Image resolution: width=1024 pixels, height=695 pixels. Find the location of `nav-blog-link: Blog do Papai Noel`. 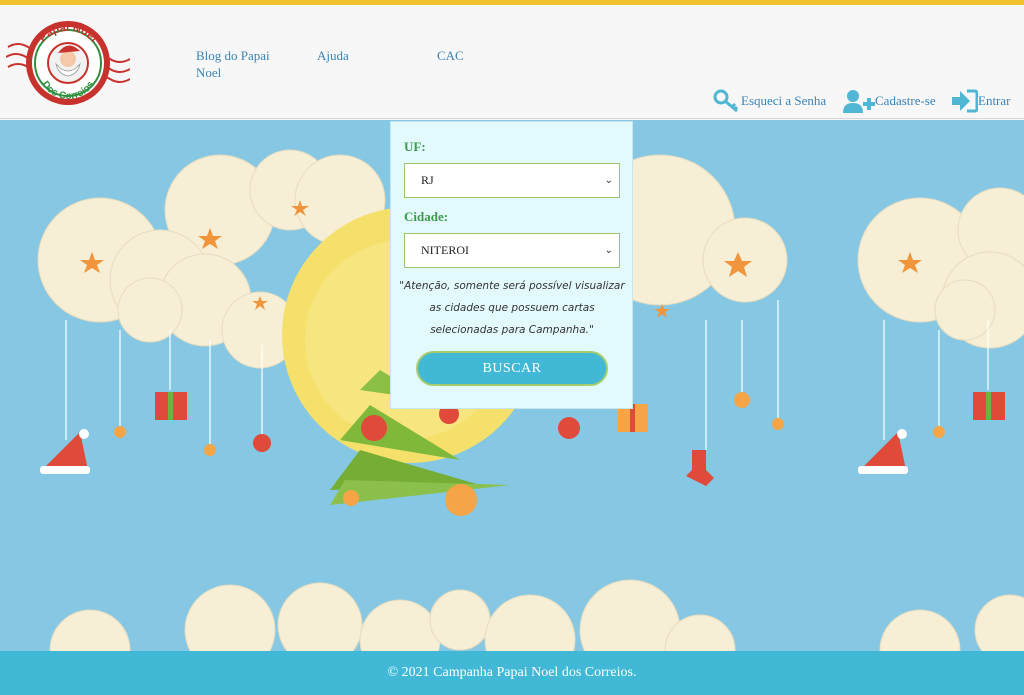

nav-blog-link: Blog do Papai Noel is located at coordinates (241, 64).